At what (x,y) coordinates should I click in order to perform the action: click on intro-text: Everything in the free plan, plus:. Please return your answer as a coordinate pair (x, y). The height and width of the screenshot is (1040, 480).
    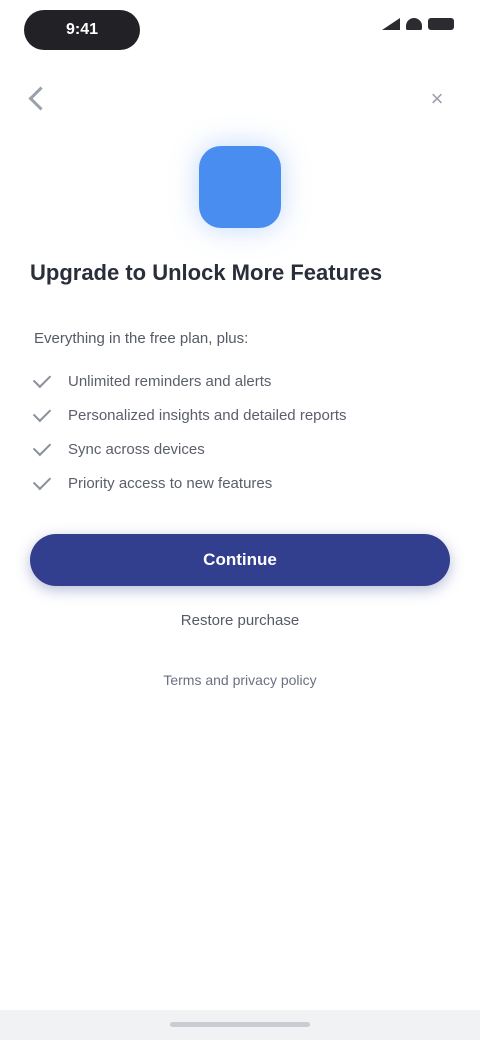
    Looking at the image, I should click on (141, 338).